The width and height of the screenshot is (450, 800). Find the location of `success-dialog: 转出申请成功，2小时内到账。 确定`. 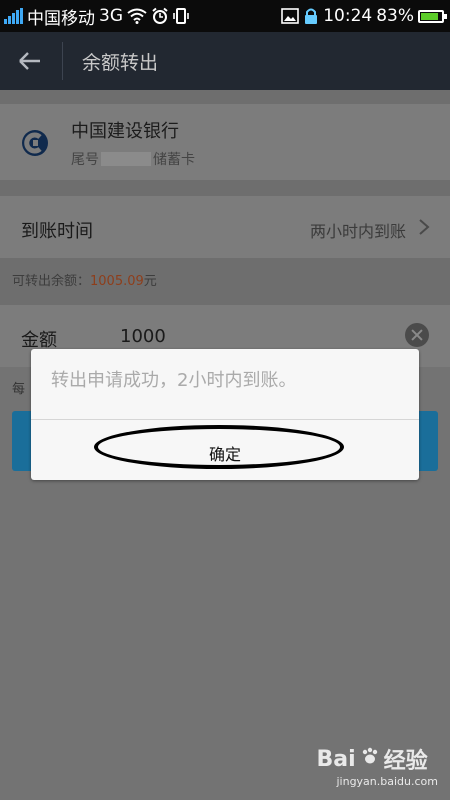

success-dialog: 转出申请成功，2小时内到账。 确定 is located at coordinates (225, 414).